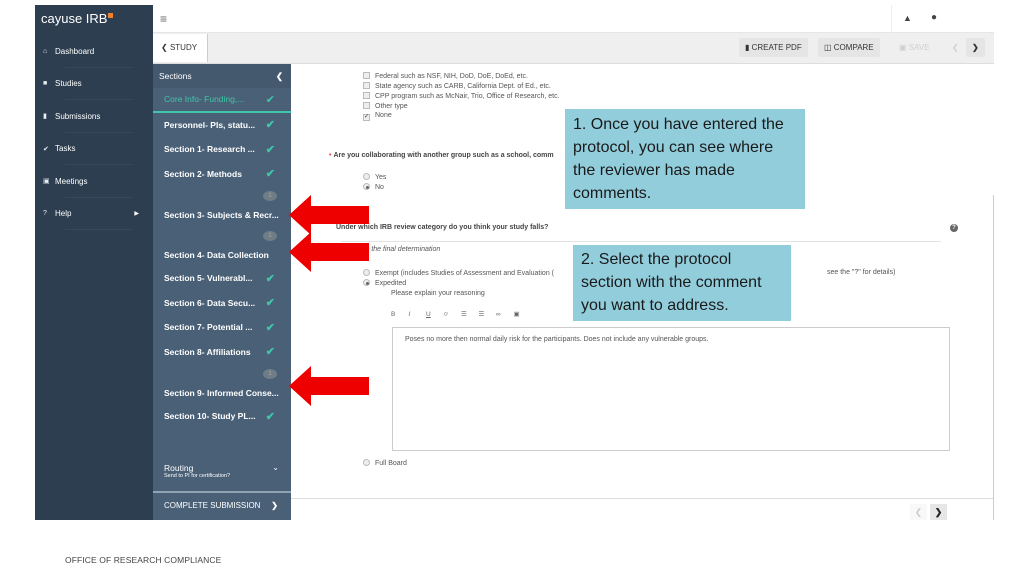  What do you see at coordinates (222, 505) in the screenshot?
I see `complete-submission-button: COMPLETE SUBMISSION ❯` at bounding box center [222, 505].